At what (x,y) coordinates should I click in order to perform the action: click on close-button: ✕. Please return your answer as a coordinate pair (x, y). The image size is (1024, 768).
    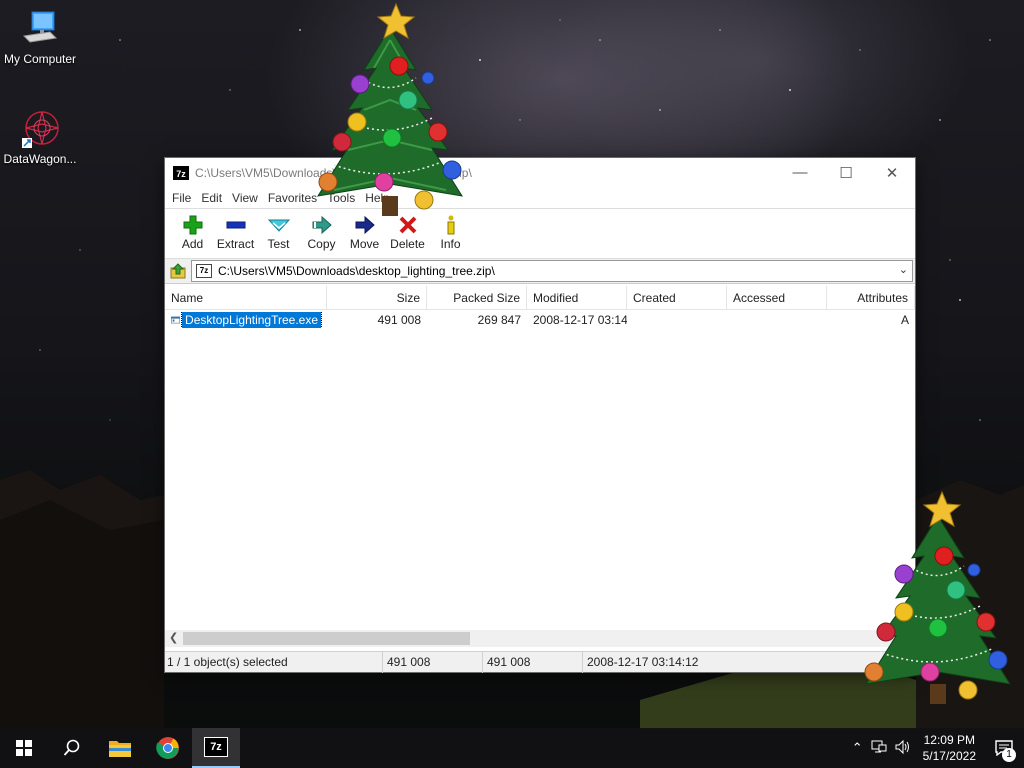
    Looking at the image, I should click on (892, 172).